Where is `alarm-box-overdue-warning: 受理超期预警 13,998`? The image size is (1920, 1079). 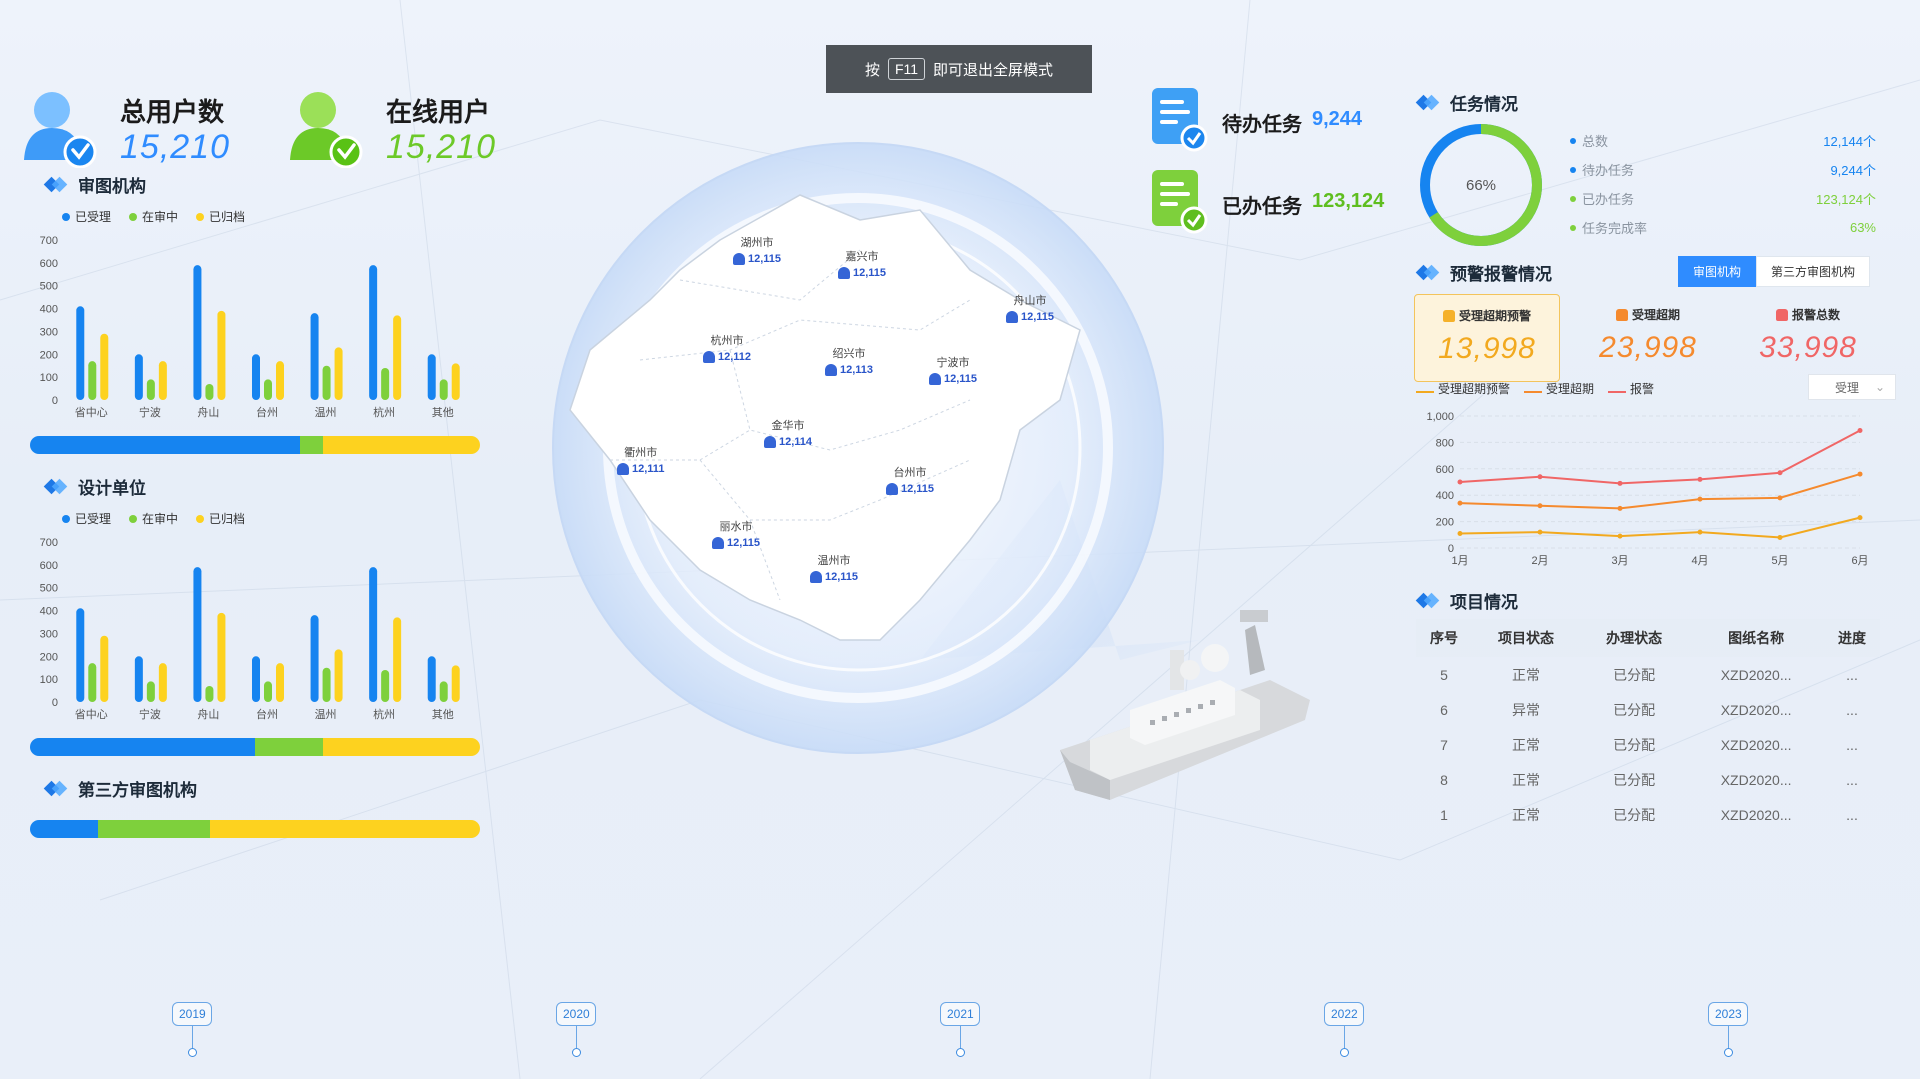
alarm-box-overdue-warning: 受理超期预警 13,998 is located at coordinates (1487, 338).